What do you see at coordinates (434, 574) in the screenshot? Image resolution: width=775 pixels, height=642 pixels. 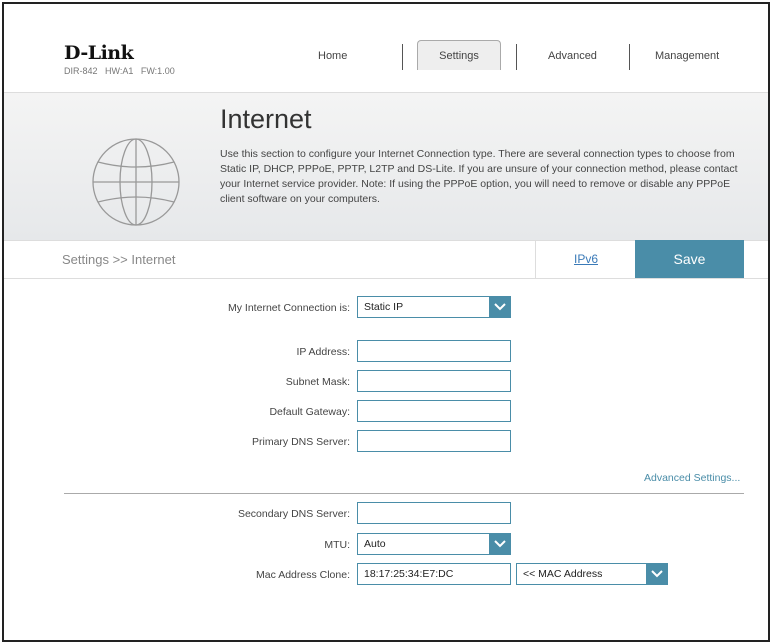 I see `mac-address-field: 18:17:25:34:E7:DC` at bounding box center [434, 574].